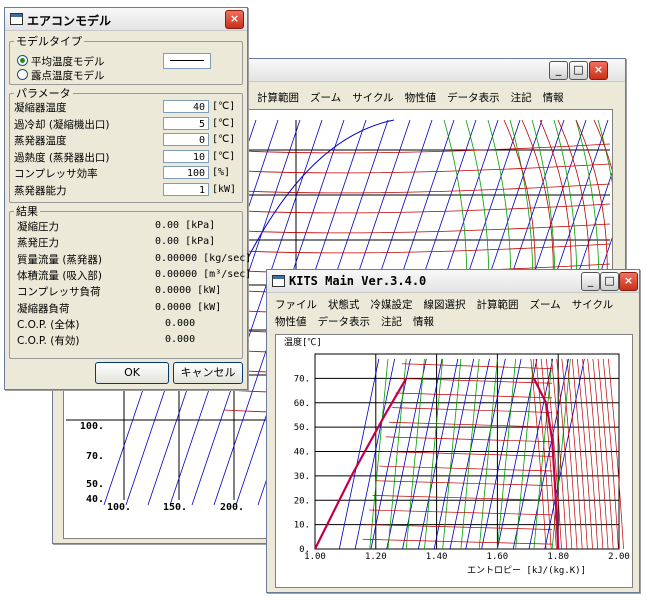 Image resolution: width=649 pixels, height=600 pixels. I want to click on result-value: 0.00000 [m³/sec], so click(203, 274).